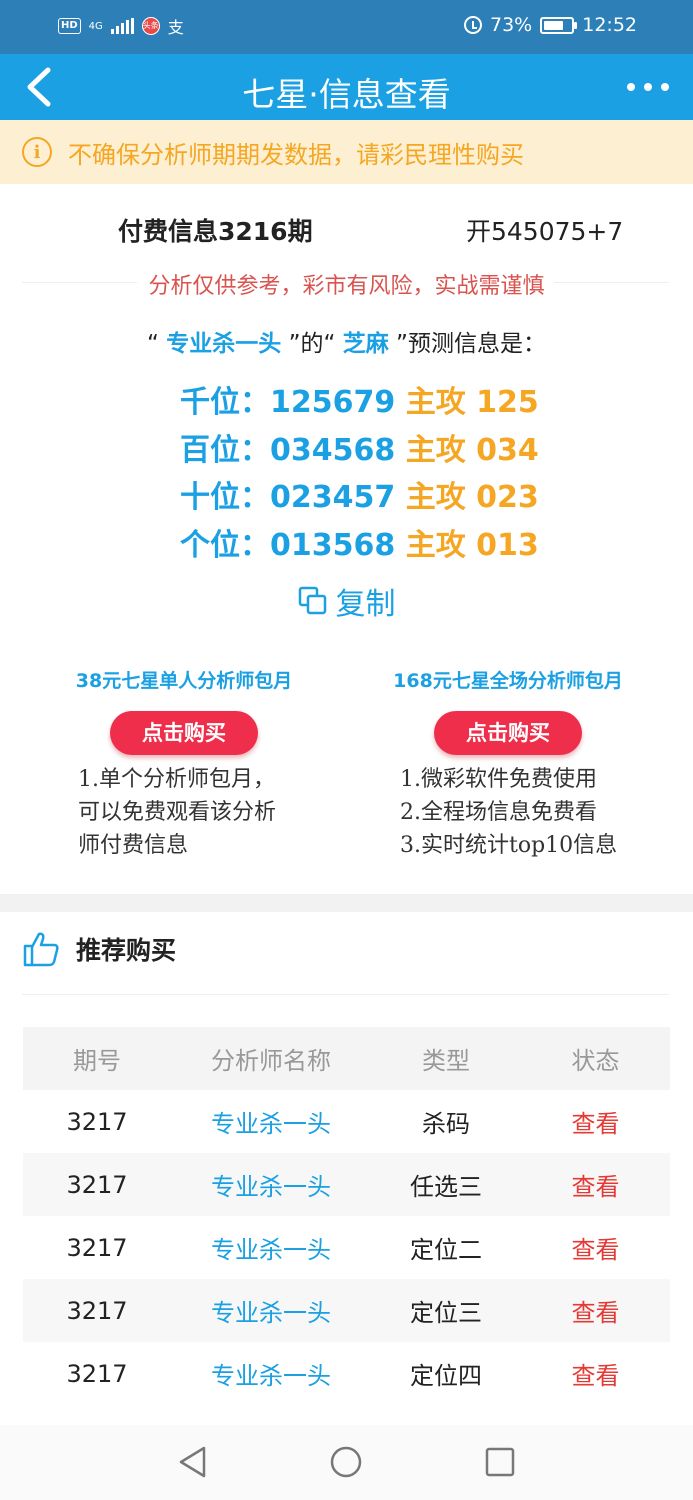 The height and width of the screenshot is (1500, 693). What do you see at coordinates (224, 344) in the screenshot?
I see `analyst-name: 专业杀一头` at bounding box center [224, 344].